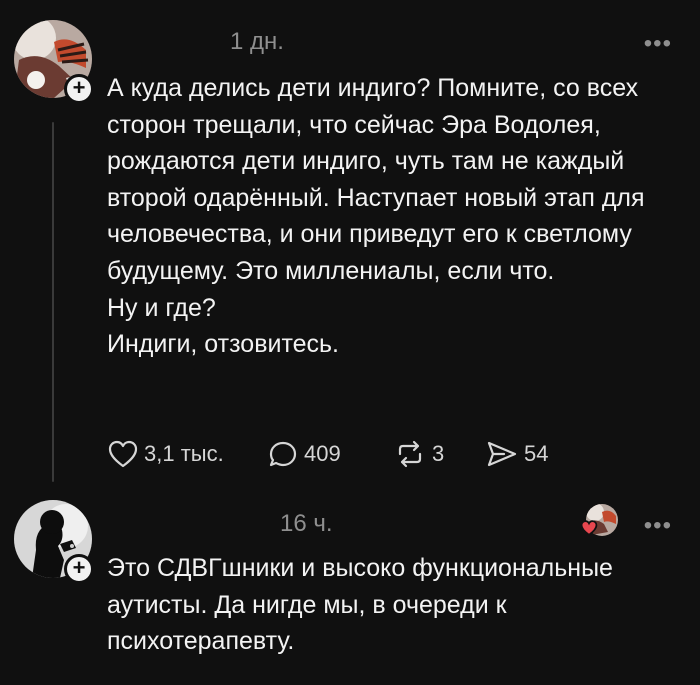  I want to click on send-arrow-icon, so click(502, 454).